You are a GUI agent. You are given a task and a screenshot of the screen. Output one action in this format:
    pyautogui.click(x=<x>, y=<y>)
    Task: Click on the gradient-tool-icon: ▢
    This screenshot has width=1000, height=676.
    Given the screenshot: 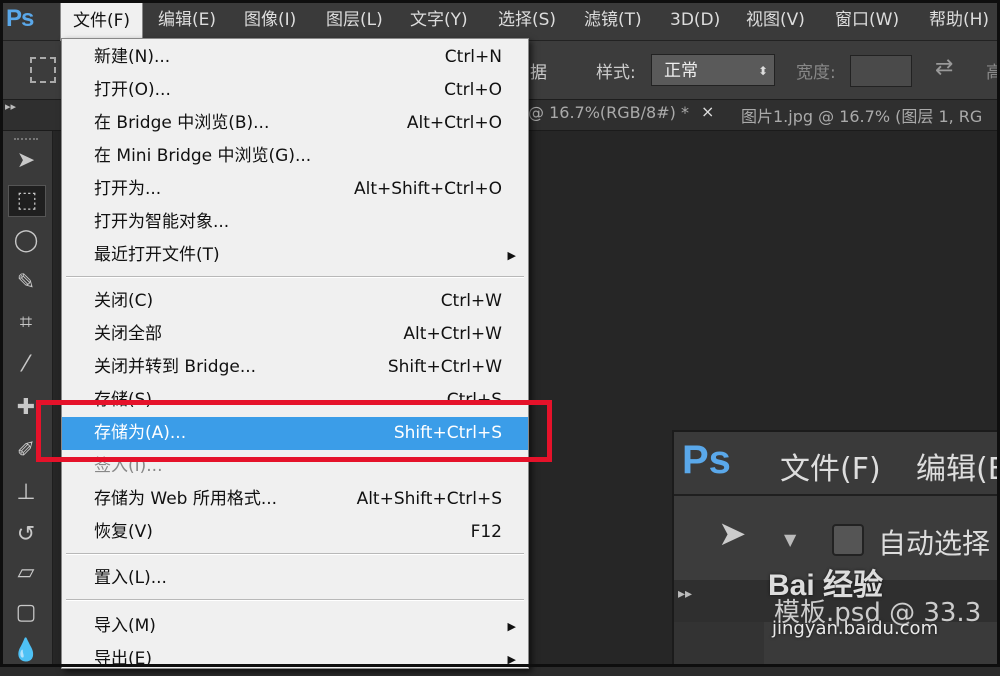 What is the action you would take?
    pyautogui.click(x=26, y=613)
    